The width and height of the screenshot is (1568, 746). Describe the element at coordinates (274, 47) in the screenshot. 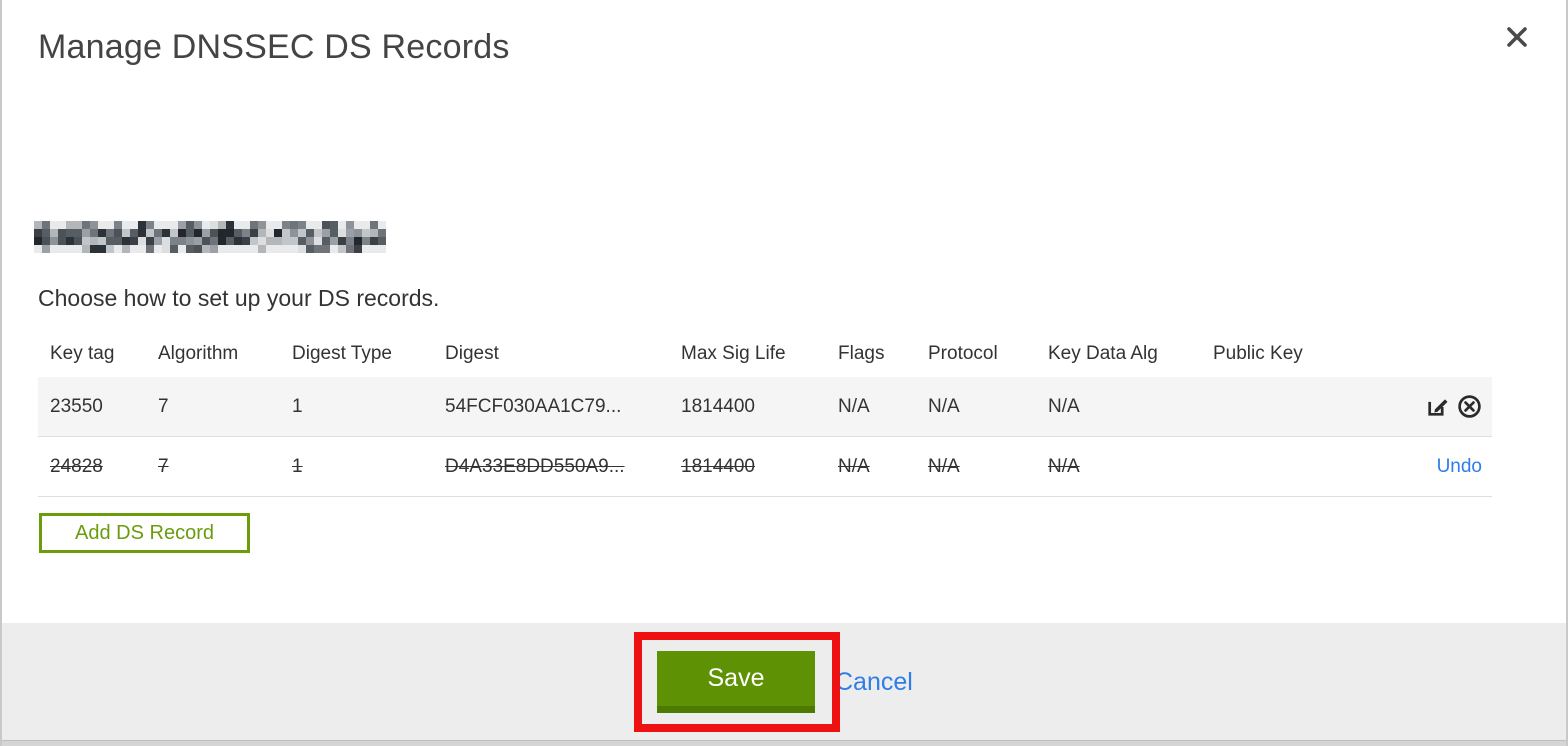

I see `dialog-title: Manage DNSSEC DS Records` at that location.